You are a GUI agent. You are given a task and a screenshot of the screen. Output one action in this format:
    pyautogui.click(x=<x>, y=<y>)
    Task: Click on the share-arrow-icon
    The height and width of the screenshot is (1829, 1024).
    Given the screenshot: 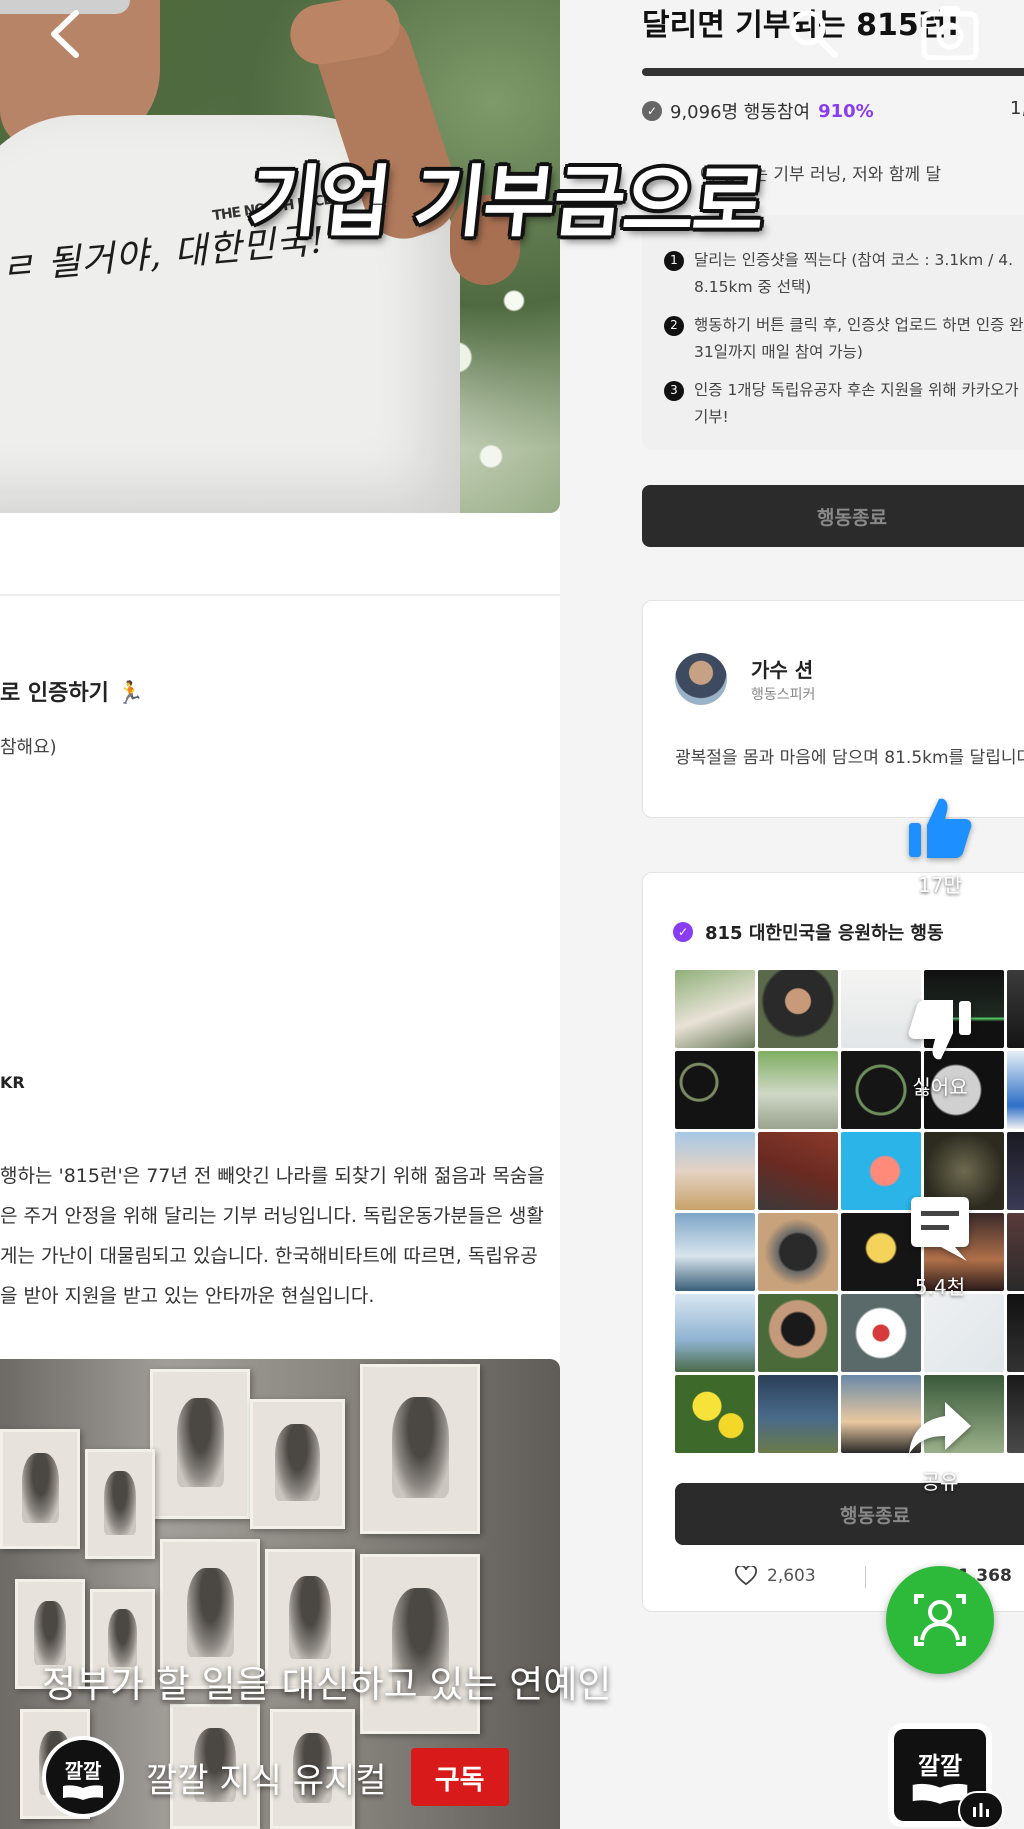 What is the action you would take?
    pyautogui.click(x=940, y=1428)
    